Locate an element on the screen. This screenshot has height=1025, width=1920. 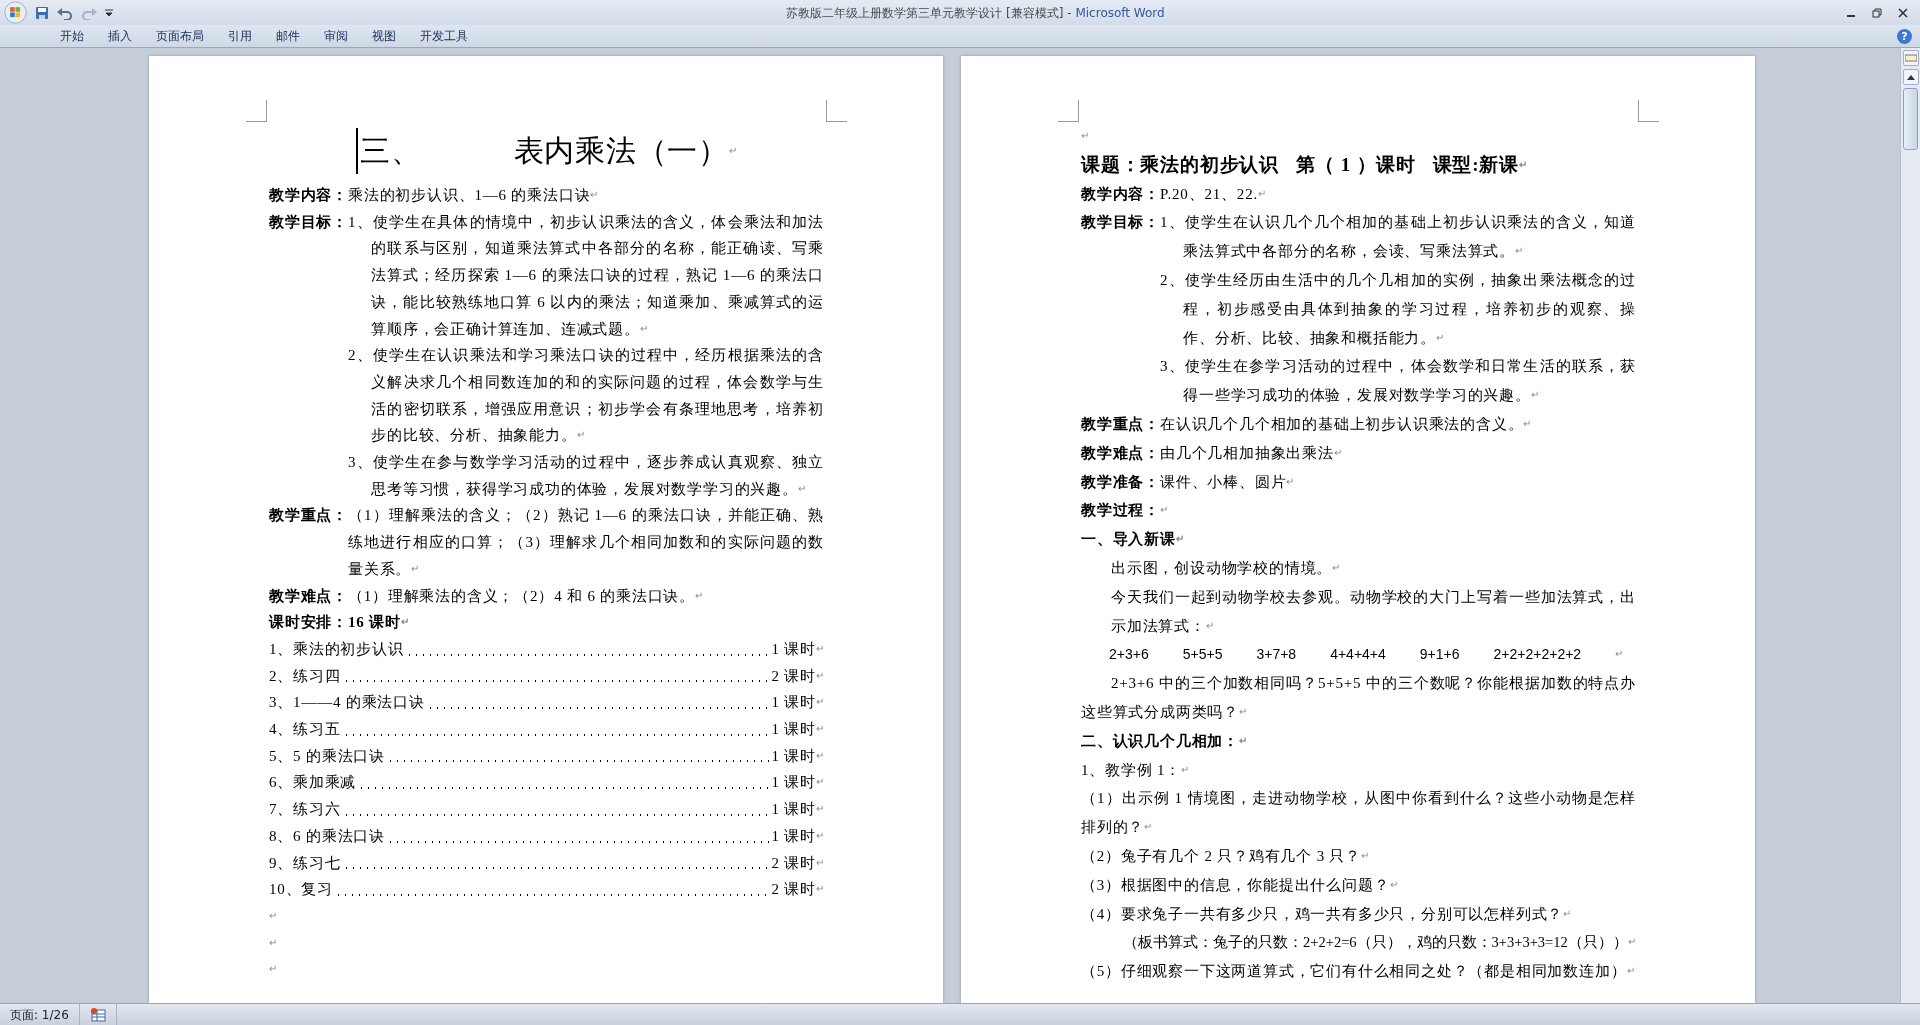
up-arrow-icon is located at coordinates (1910, 77).